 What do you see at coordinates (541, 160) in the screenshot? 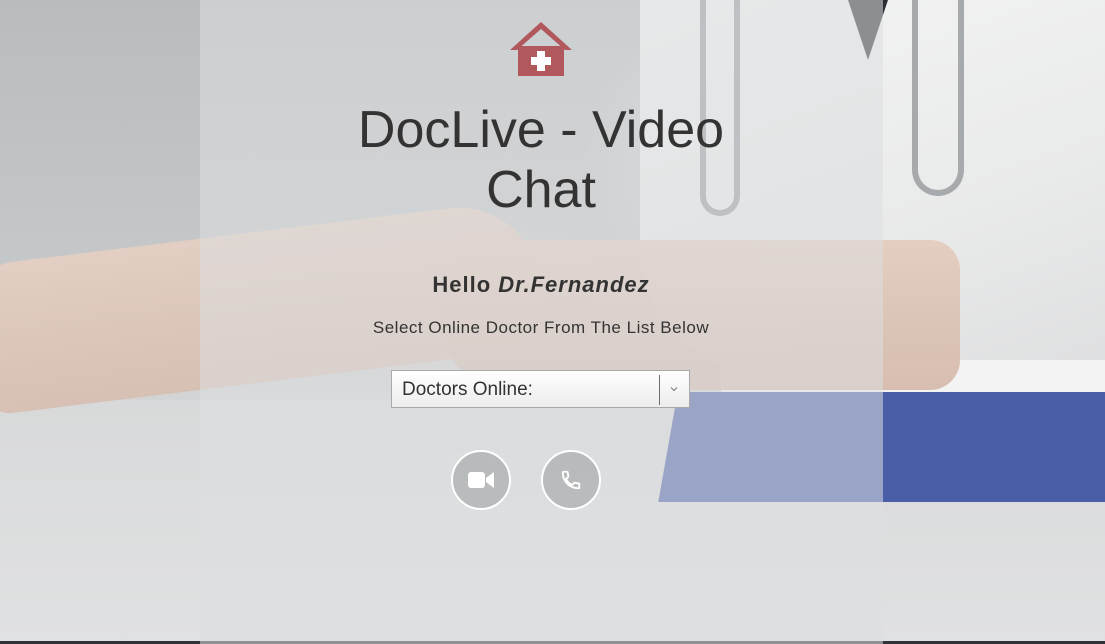
I see `page-title: DocLive - Video Chat` at bounding box center [541, 160].